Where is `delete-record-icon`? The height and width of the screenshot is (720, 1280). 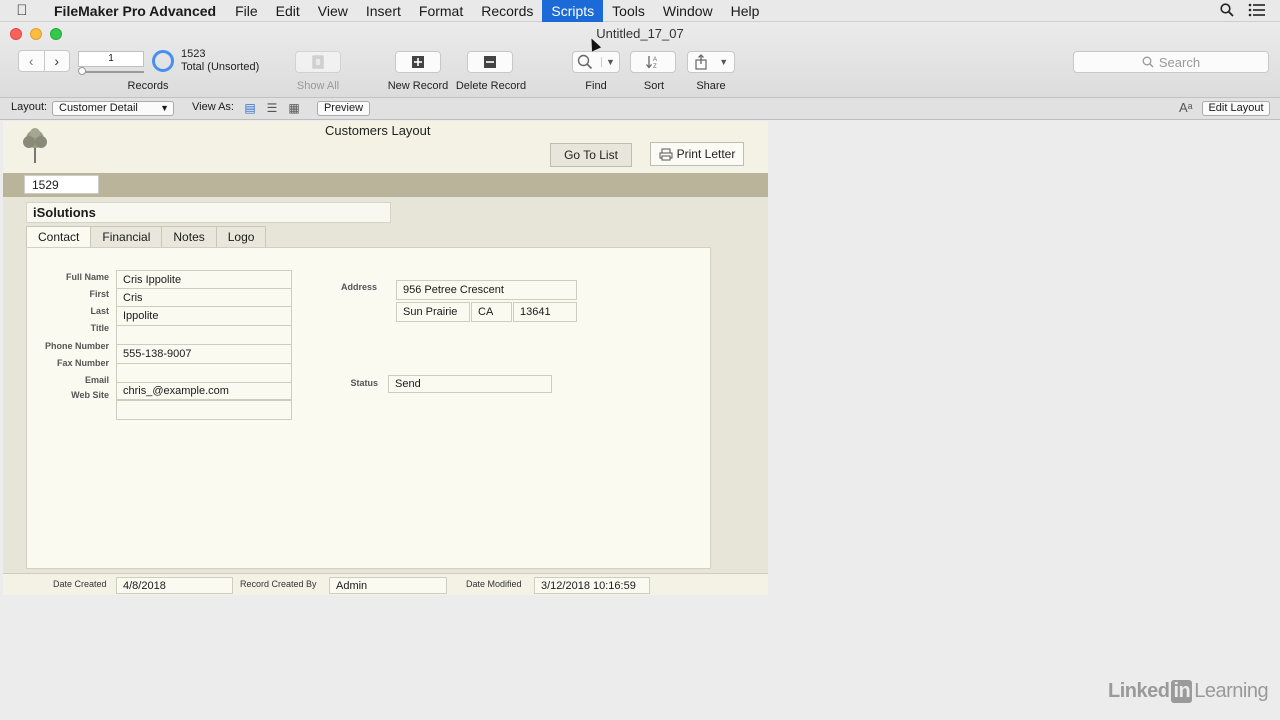
delete-record-icon is located at coordinates (490, 62).